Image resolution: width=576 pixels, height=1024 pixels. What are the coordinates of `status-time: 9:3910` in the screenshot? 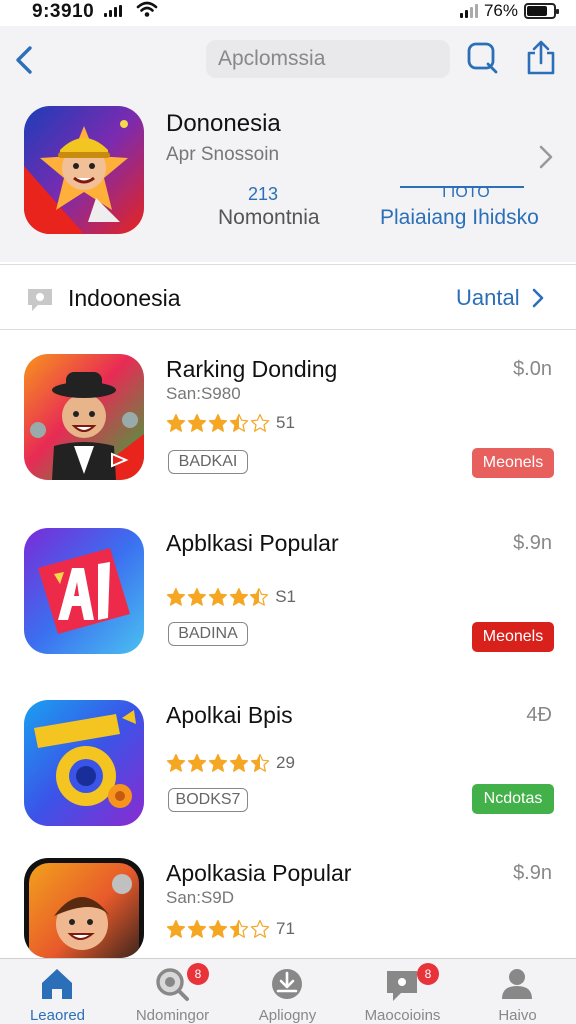 It's located at (63, 11).